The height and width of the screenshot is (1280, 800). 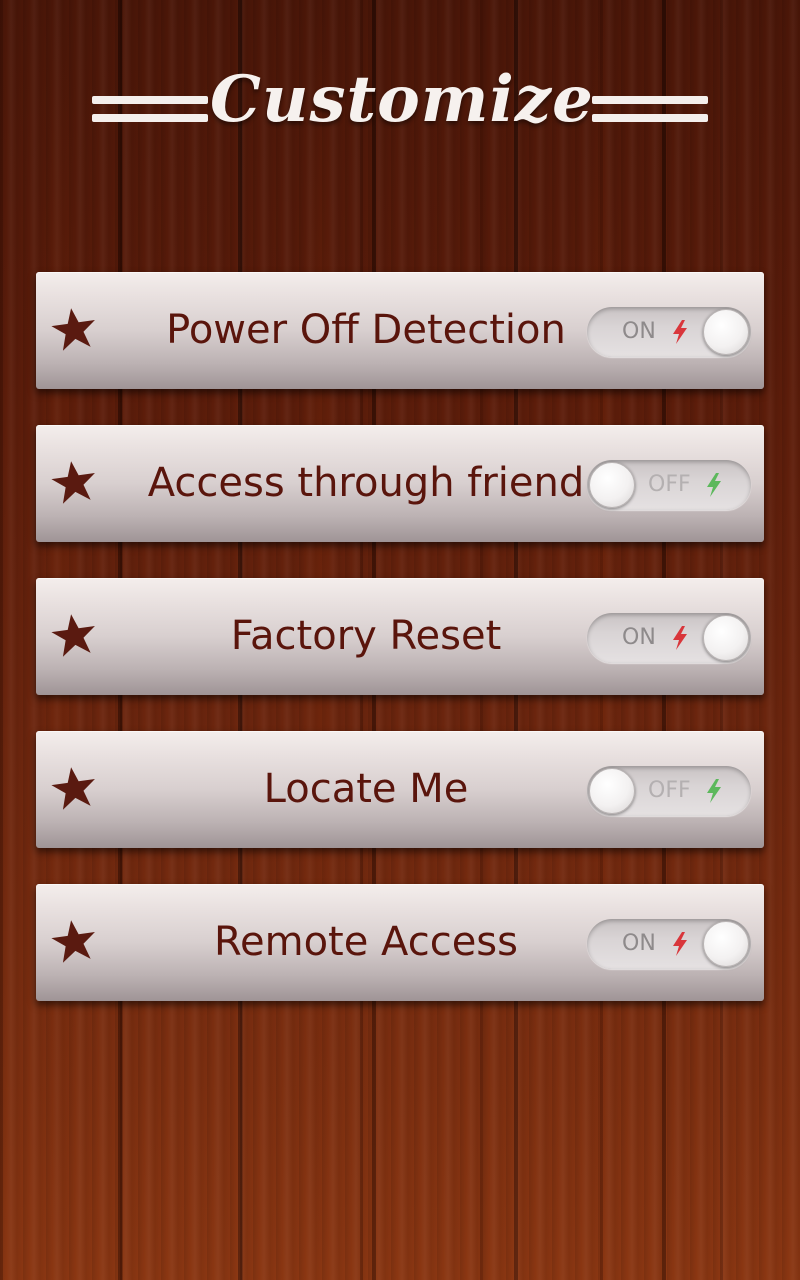 I want to click on setting-row-power-off-detection: Power Off Detection ON, so click(x=400, y=330).